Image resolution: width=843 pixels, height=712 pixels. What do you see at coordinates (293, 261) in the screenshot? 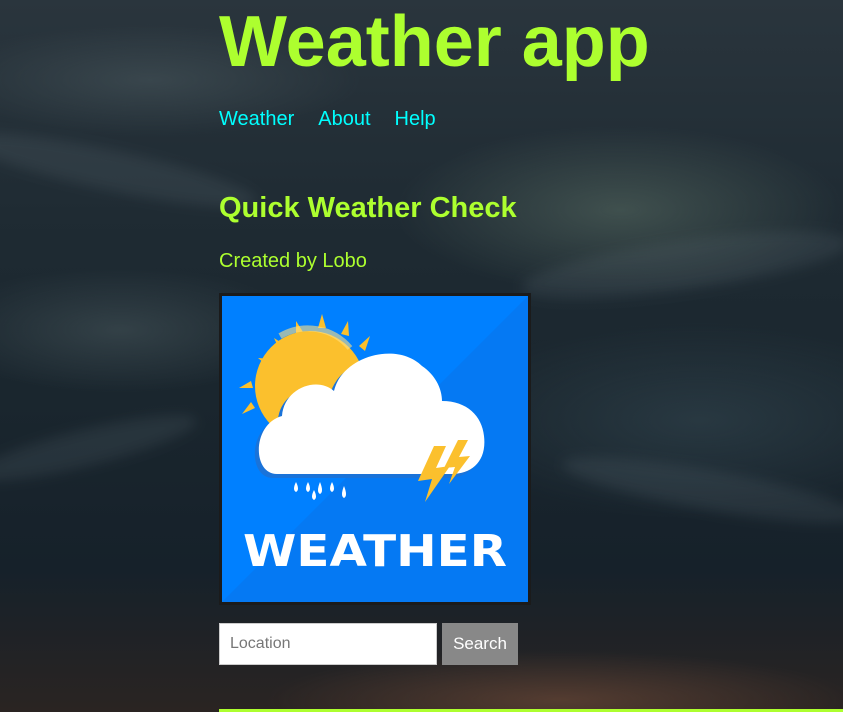
I see `author-credit: Created by Lobo` at bounding box center [293, 261].